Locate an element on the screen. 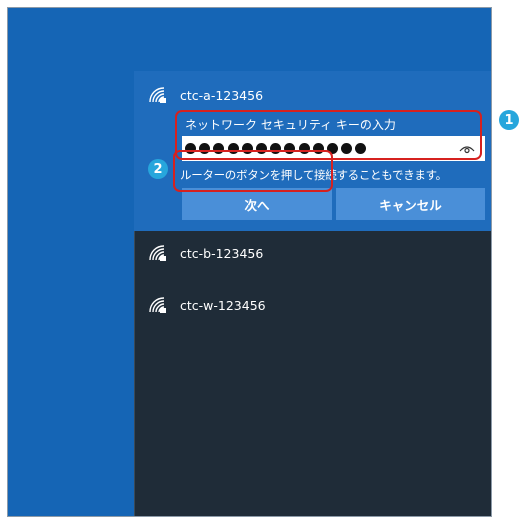  cancel-button: キャンセル is located at coordinates (410, 204).